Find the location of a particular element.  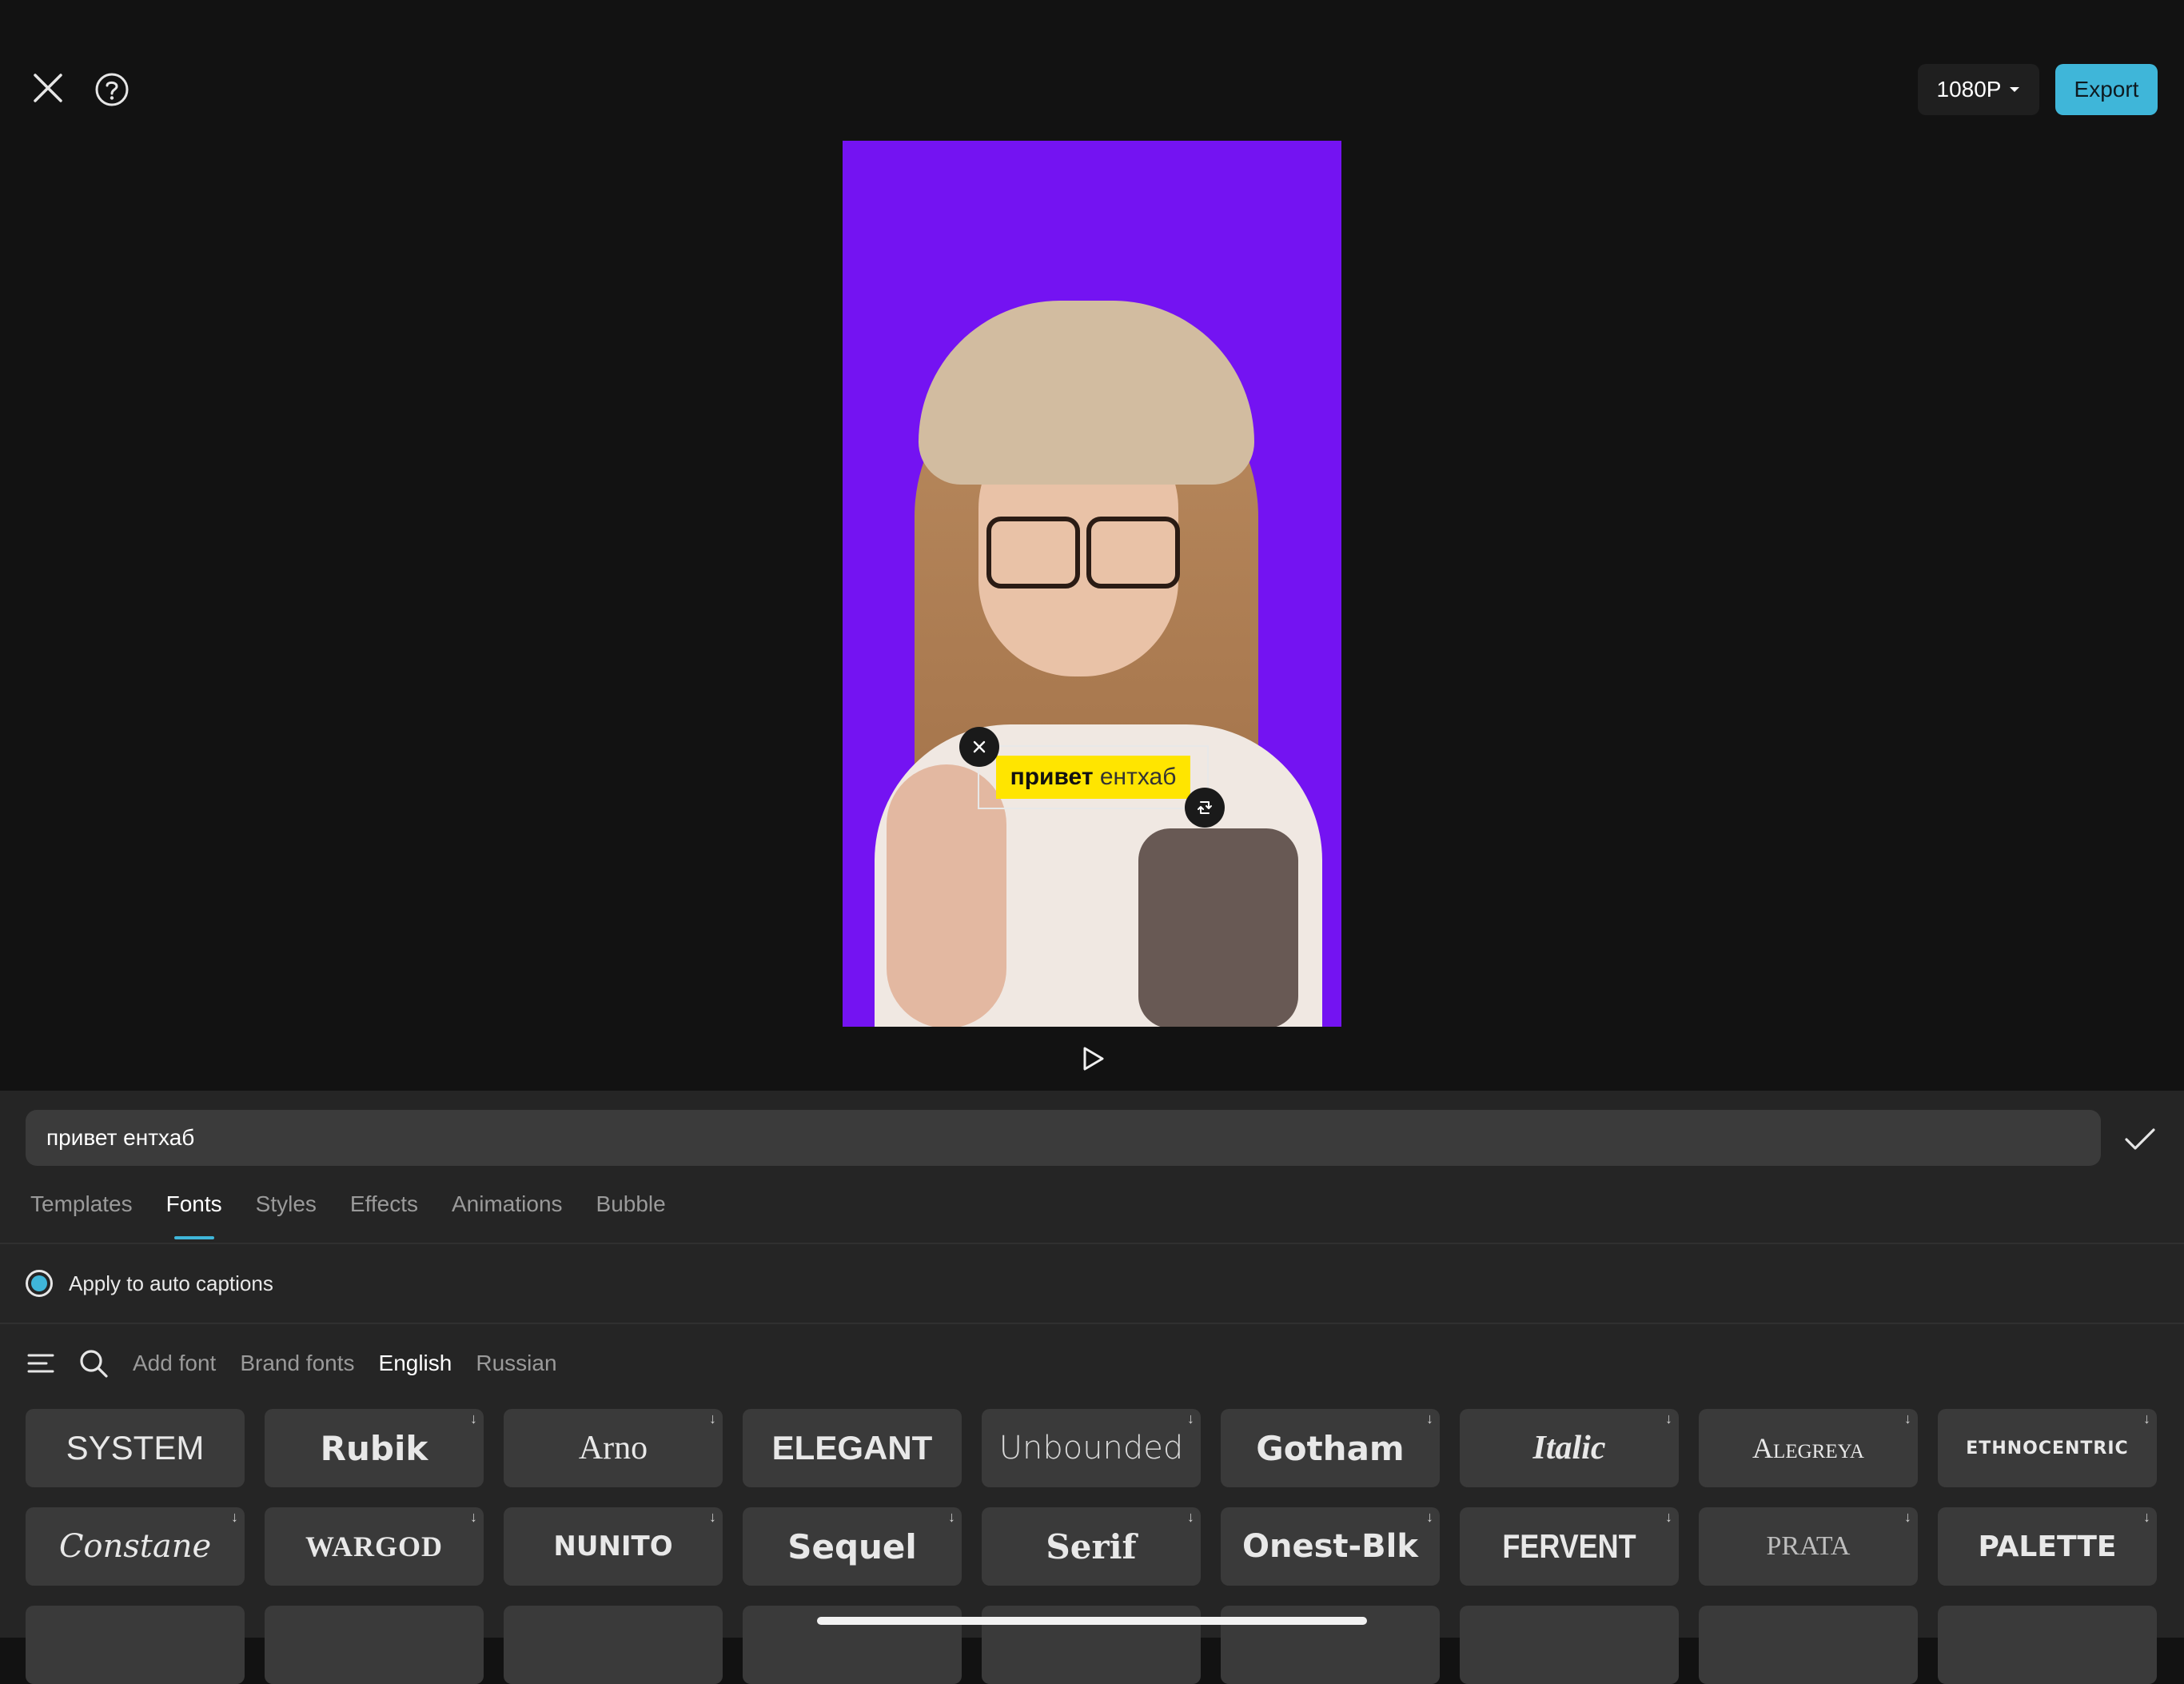

tab-bubble: Bubble is located at coordinates (631, 1215).